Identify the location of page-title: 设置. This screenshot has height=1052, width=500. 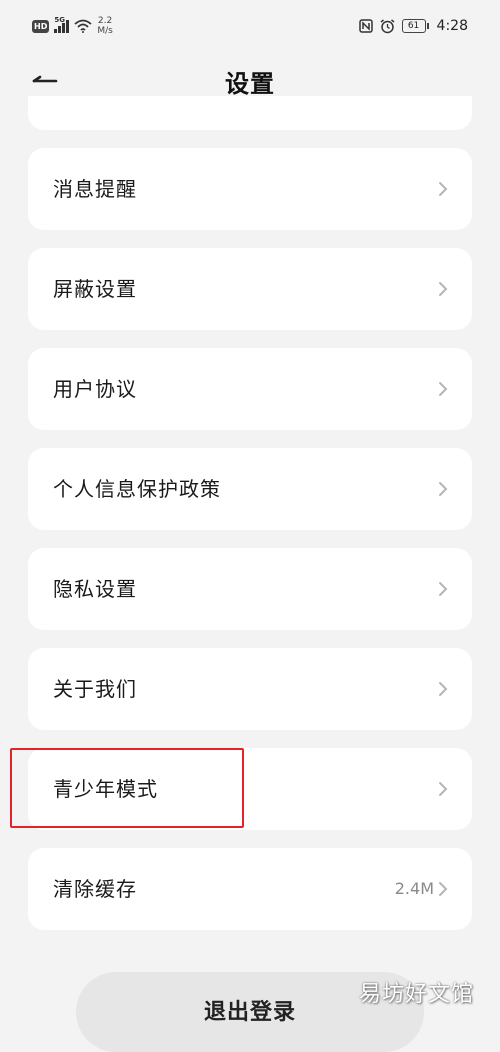
(250, 84).